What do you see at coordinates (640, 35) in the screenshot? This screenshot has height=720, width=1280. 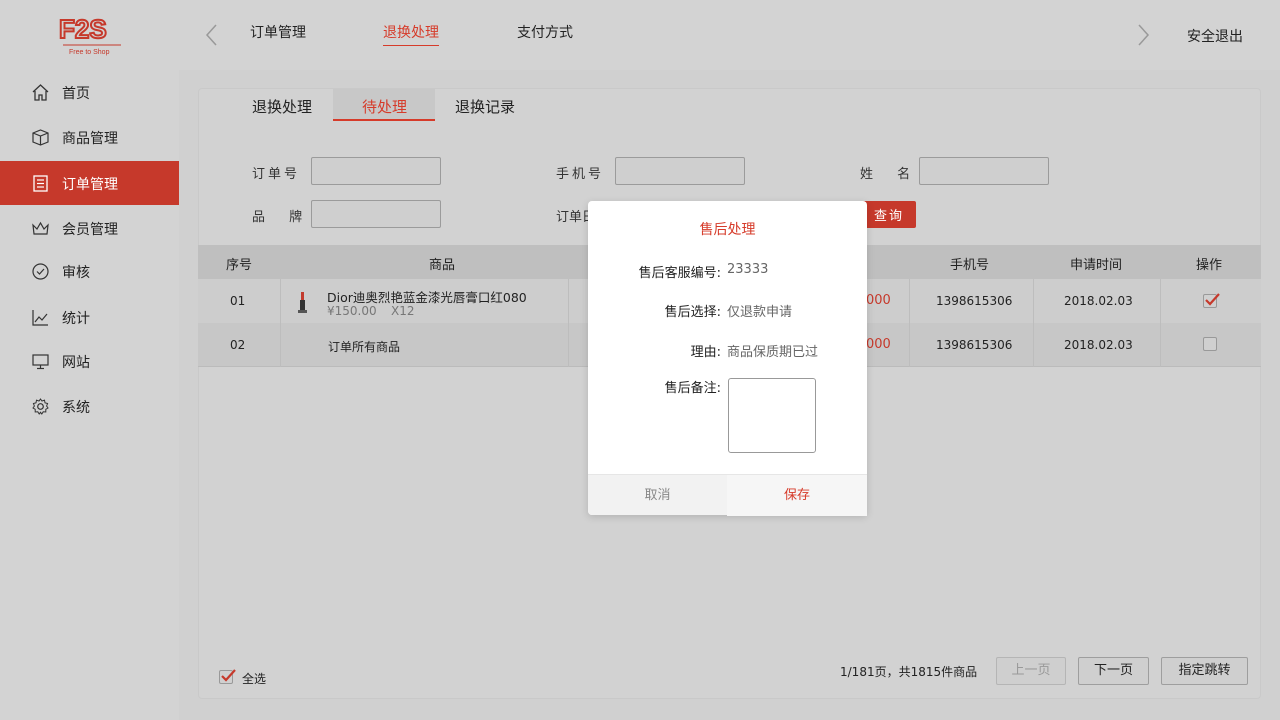 I see `top-bar: F2S Free to Shop 订单管理 退换处理 支付方式 安全退出` at bounding box center [640, 35].